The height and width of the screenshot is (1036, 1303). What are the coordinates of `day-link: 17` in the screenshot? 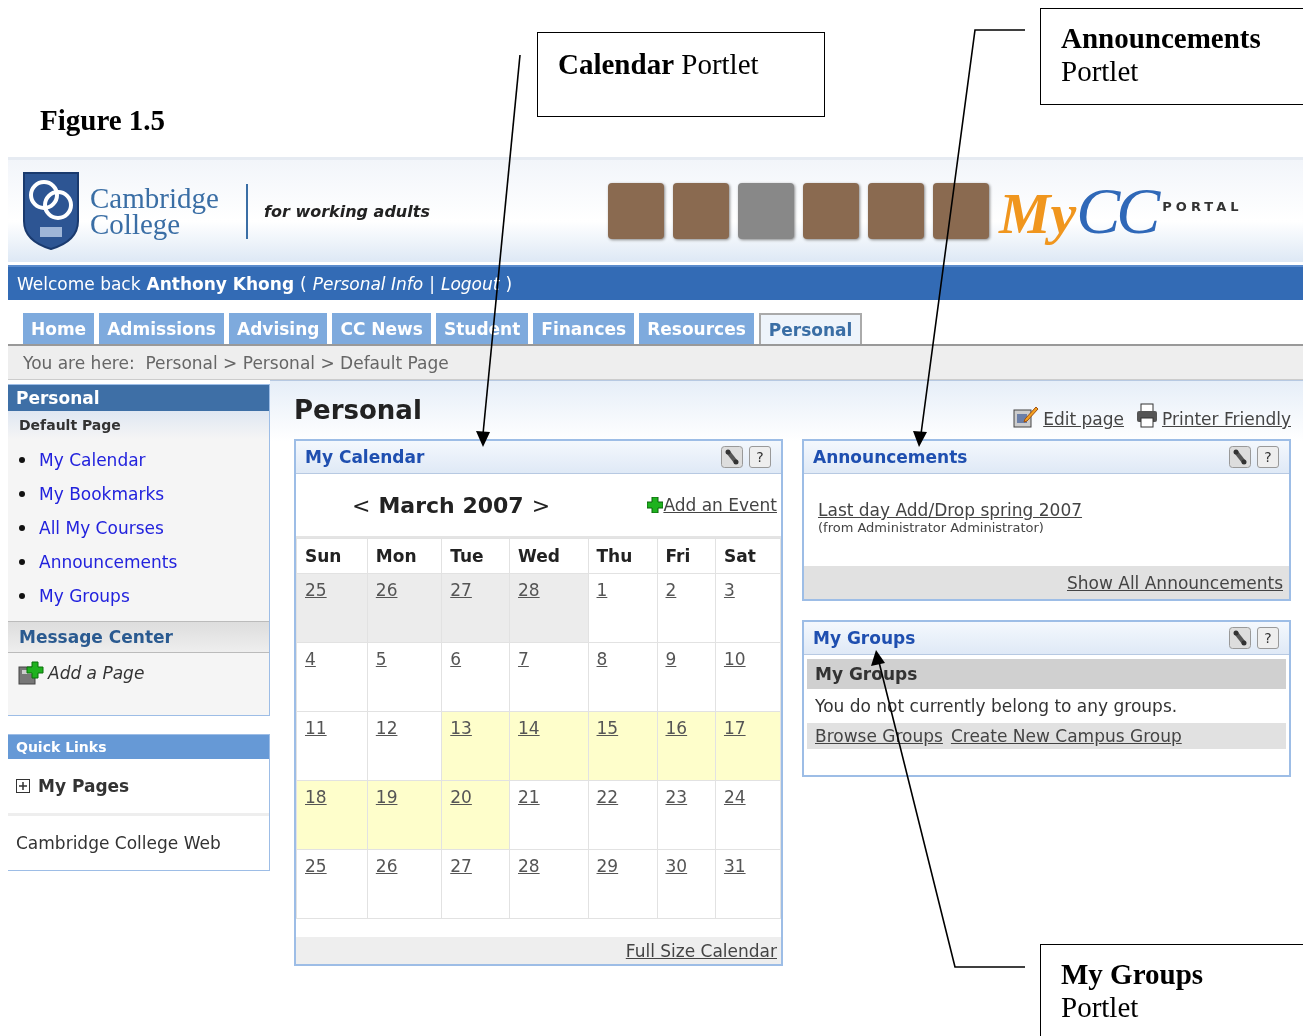 It's located at (734, 728).